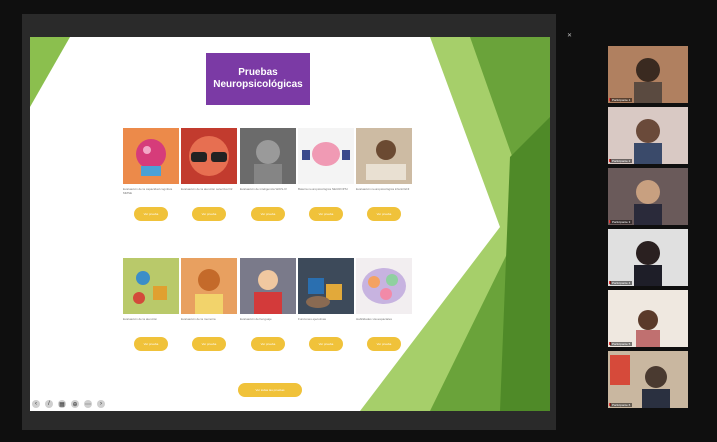 Image resolution: width=717 pixels, height=442 pixels. I want to click on card-caption: Evaluación de la atención selectiva D2, so click(207, 189).